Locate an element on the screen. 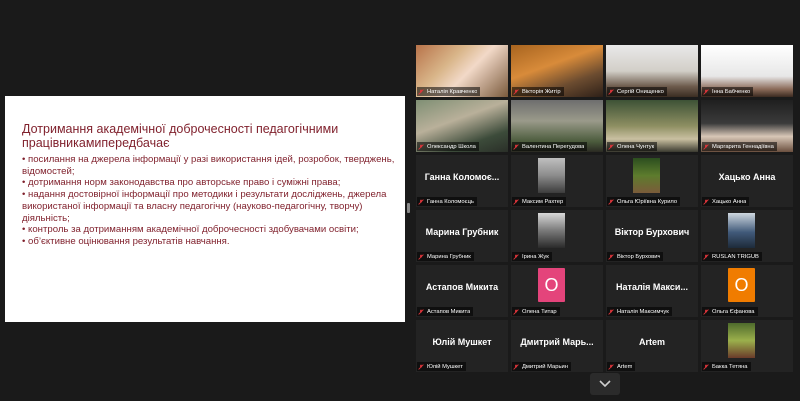 This screenshot has height=401, width=800. participant-tile: Наталія Макси... Наталія Максимчук is located at coordinates (652, 291).